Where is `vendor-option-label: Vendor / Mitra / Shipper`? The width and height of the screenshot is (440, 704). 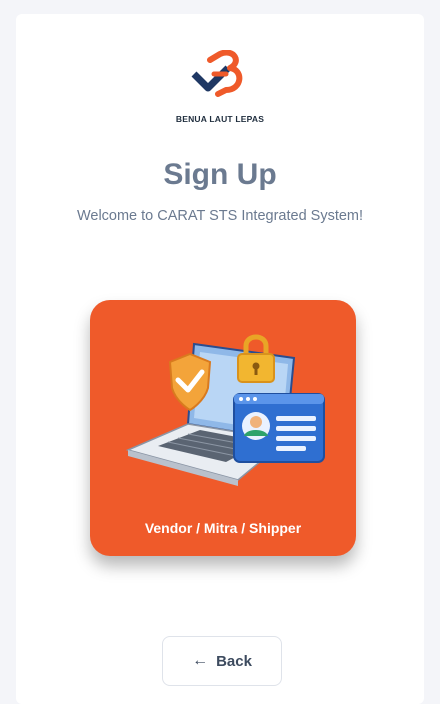
vendor-option-label: Vendor / Mitra / Shipper is located at coordinates (223, 528).